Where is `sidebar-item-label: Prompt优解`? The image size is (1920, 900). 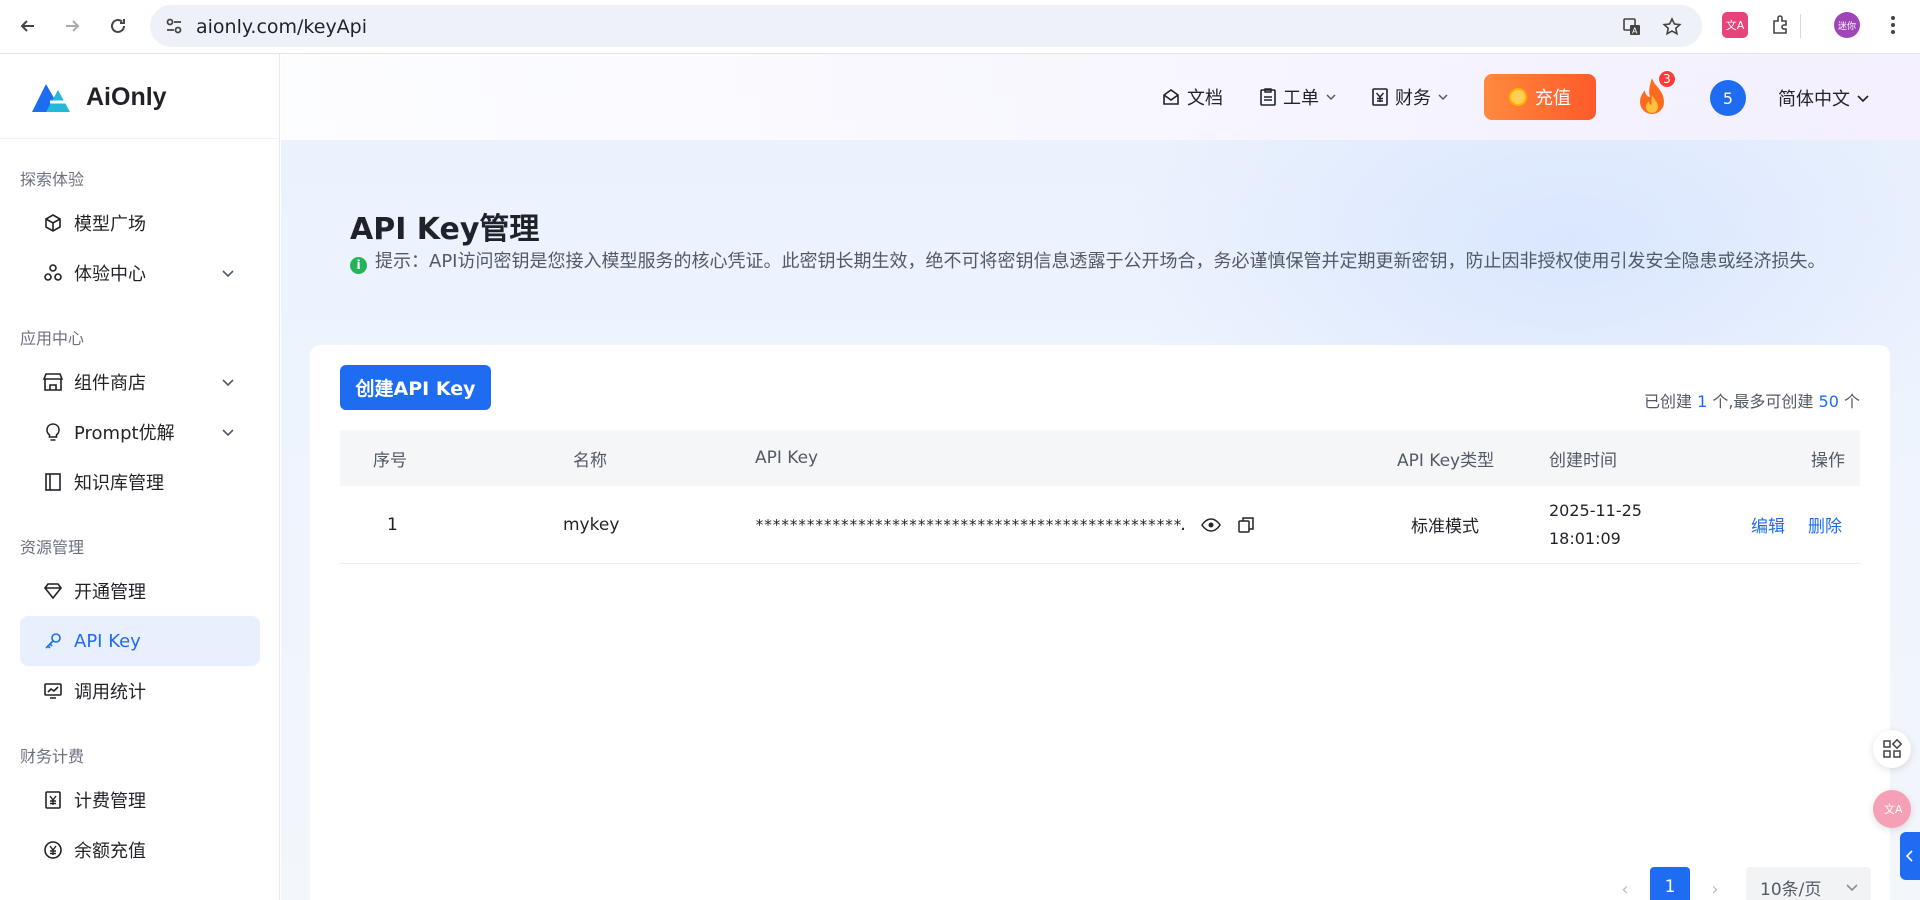 sidebar-item-label: Prompt优解 is located at coordinates (124, 433).